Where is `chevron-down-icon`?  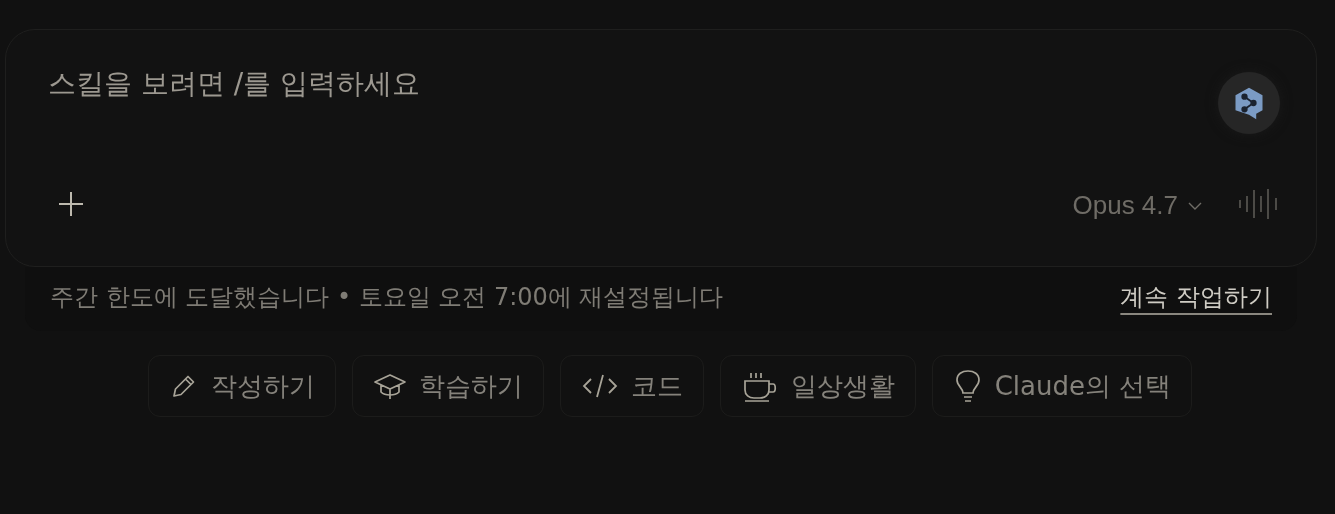 chevron-down-icon is located at coordinates (1195, 205).